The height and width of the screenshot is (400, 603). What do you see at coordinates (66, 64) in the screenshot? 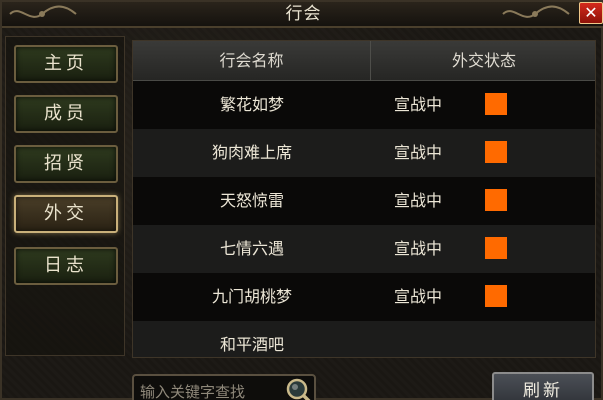
I see `nav-home-button: 主页` at bounding box center [66, 64].